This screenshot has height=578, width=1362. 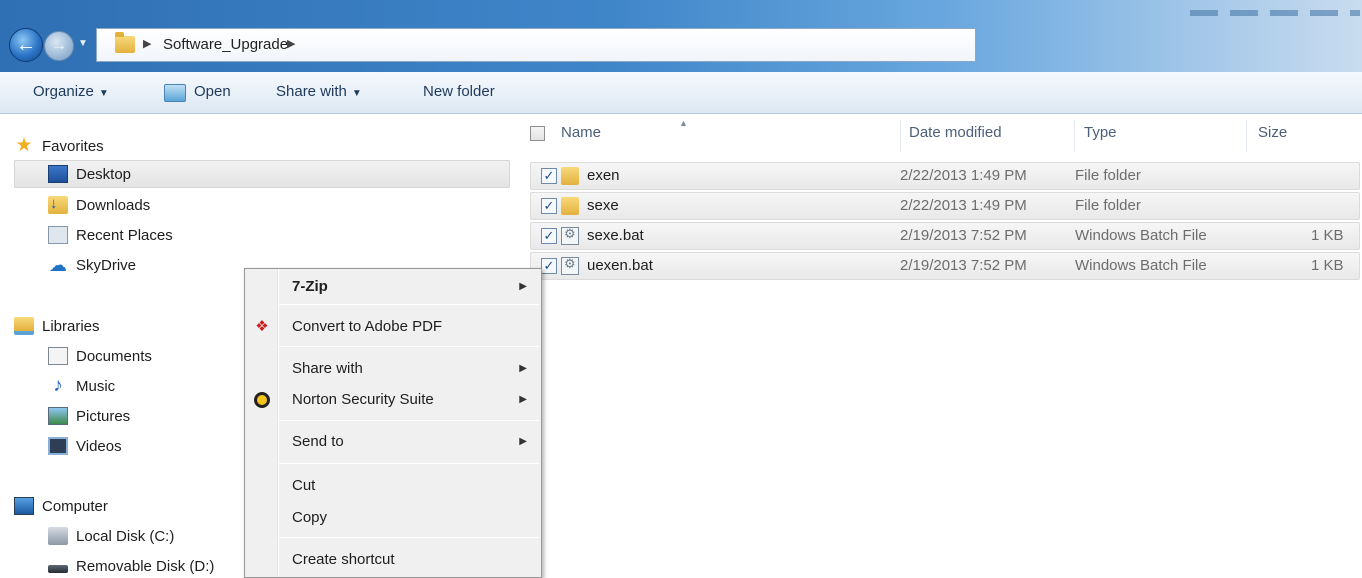 What do you see at coordinates (262, 326) in the screenshot?
I see `adobe-pdf-icon: ❖` at bounding box center [262, 326].